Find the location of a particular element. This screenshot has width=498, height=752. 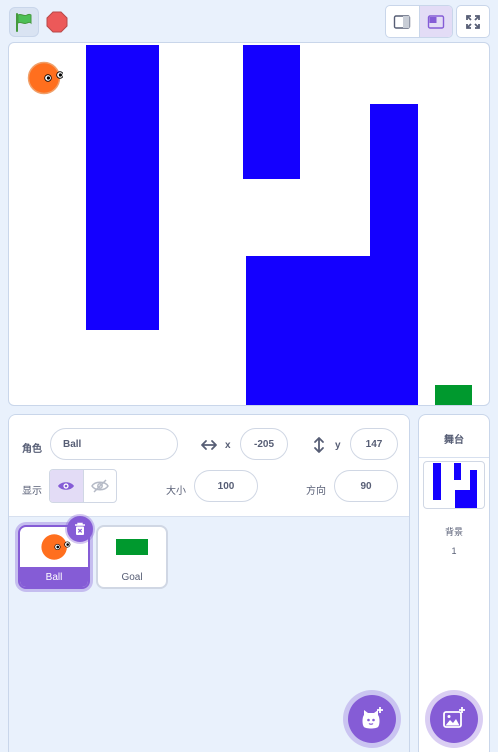

sprite-tile-goal: Goal is located at coordinates (132, 557).